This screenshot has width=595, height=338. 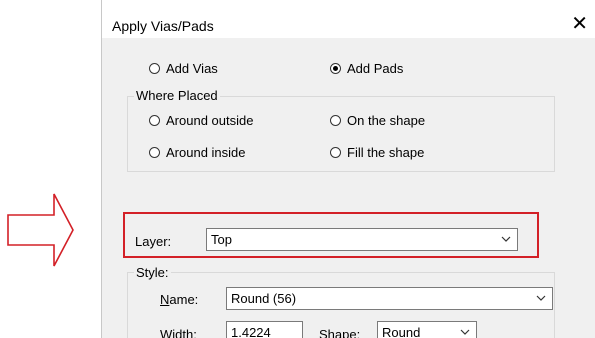 What do you see at coordinates (192, 68) in the screenshot?
I see `add-vias-label: Add Vias` at bounding box center [192, 68].